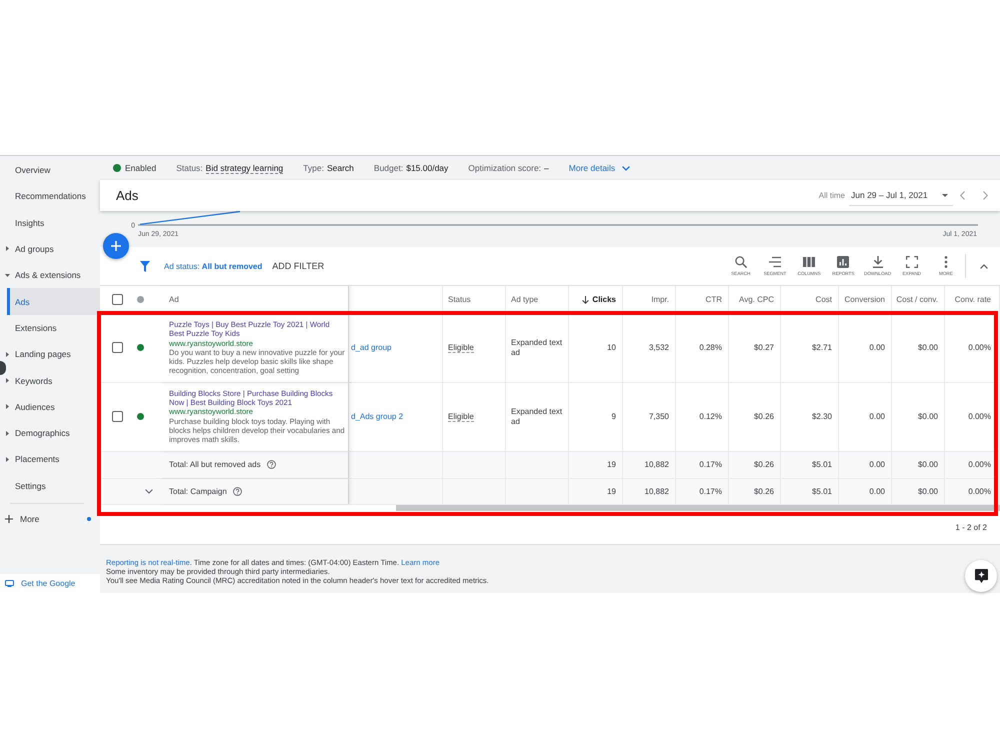 This screenshot has width=1000, height=750. Describe the element at coordinates (50, 433) in the screenshot. I see `sidebar-item: Demographics` at that location.